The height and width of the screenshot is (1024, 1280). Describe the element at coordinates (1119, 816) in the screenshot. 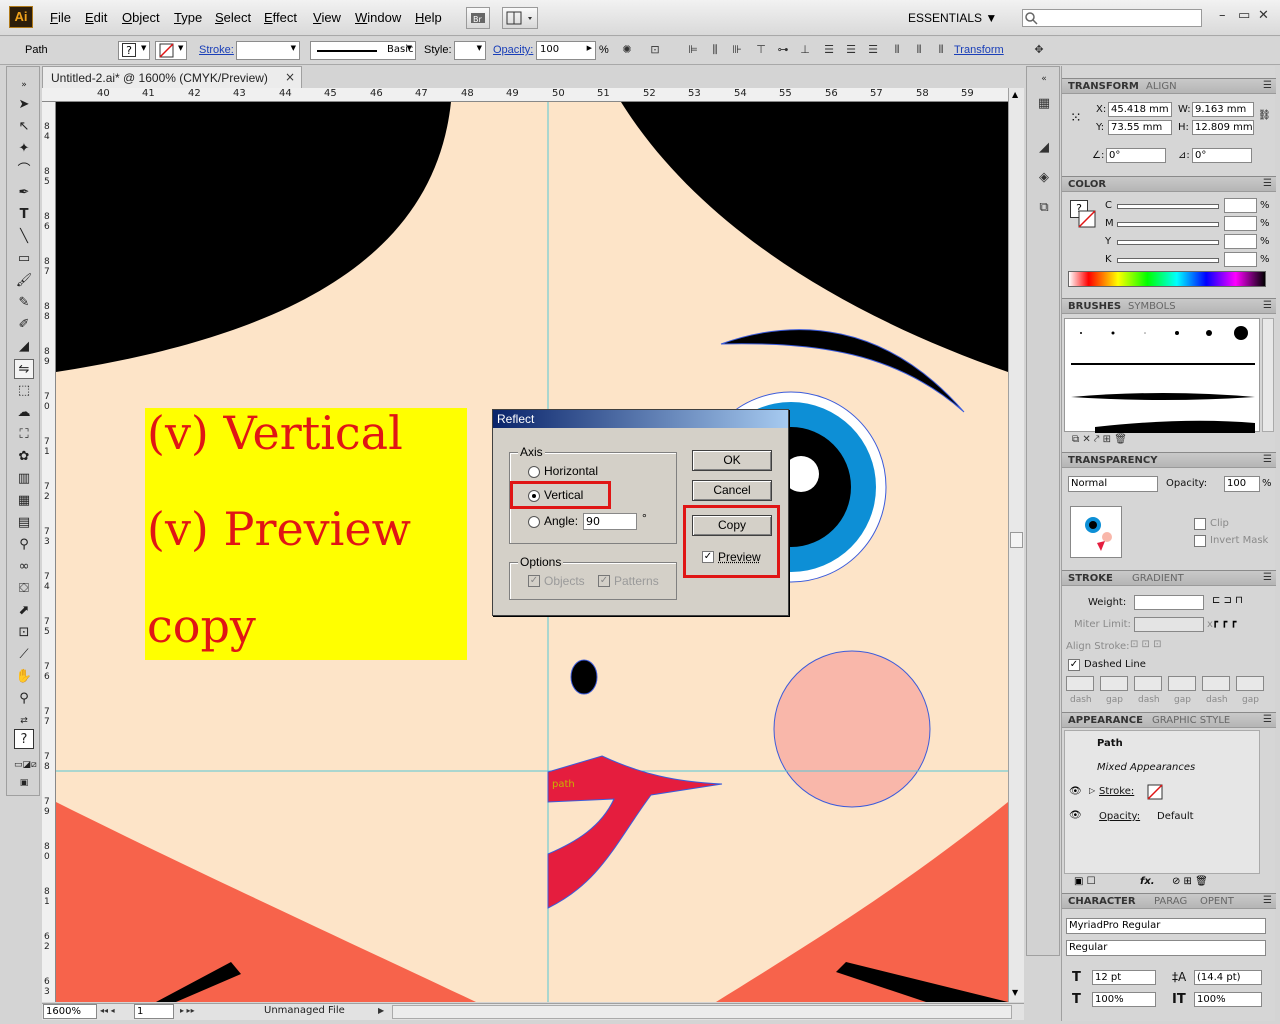

I see `appearance-opacity-link: Opacity:` at that location.